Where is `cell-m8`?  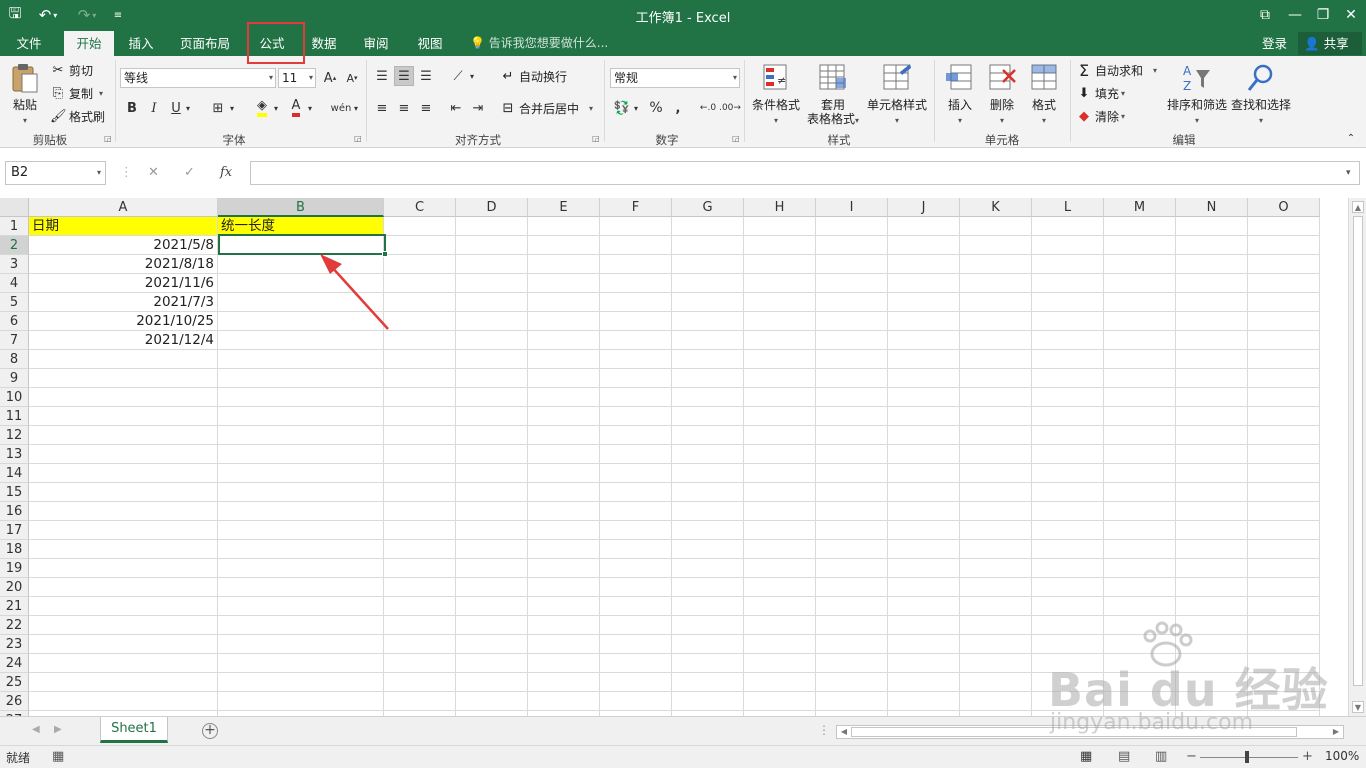
cell-m8 is located at coordinates (1140, 359).